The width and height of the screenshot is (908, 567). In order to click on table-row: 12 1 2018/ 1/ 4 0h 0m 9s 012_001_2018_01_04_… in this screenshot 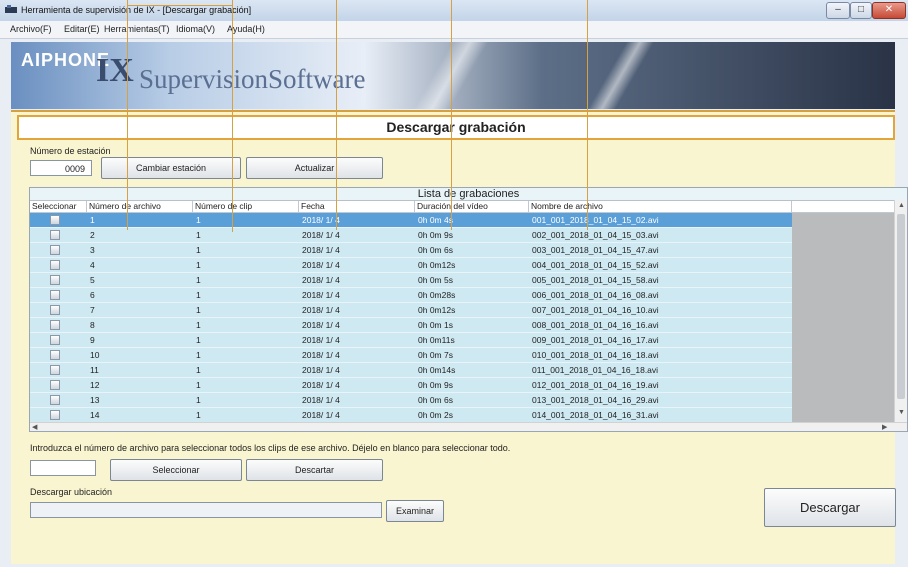, I will do `click(411, 385)`.